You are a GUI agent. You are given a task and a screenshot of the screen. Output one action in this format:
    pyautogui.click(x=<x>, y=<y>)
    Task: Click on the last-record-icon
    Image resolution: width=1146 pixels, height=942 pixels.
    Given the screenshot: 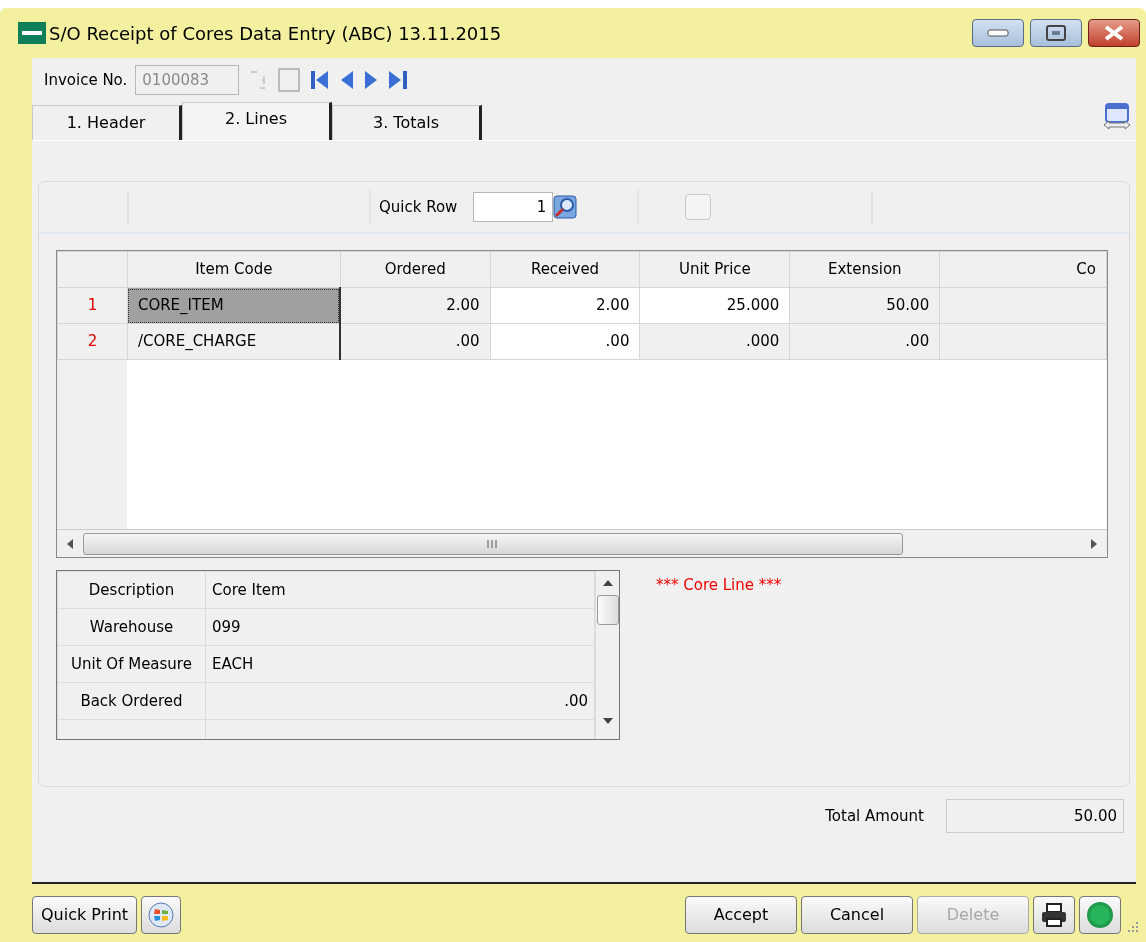 What is the action you would take?
    pyautogui.click(x=398, y=80)
    